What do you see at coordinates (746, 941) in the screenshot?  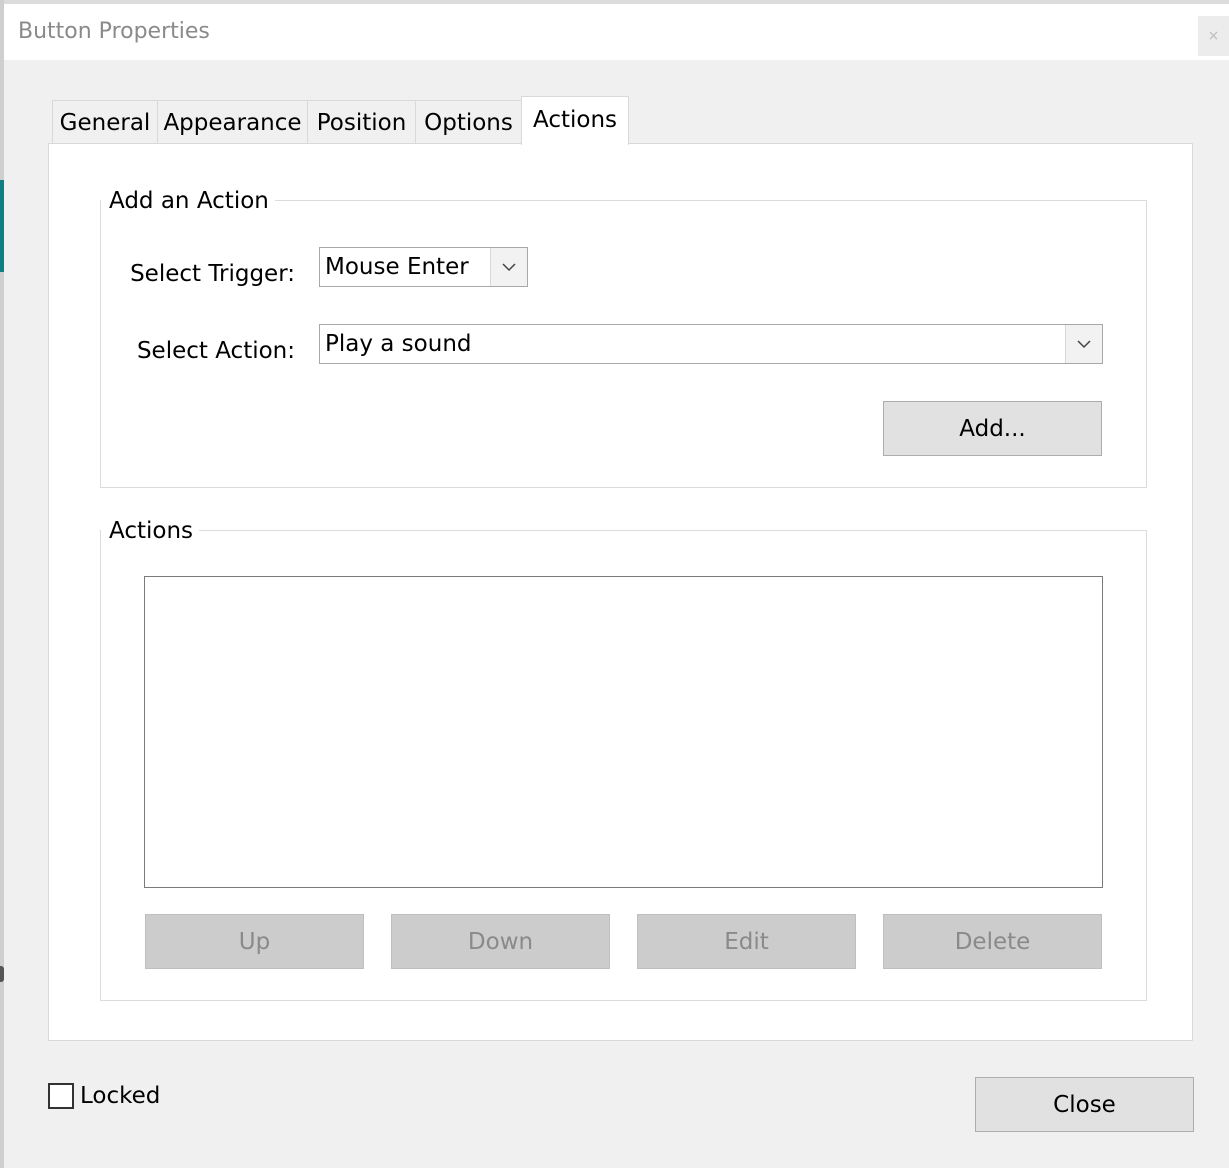 I see `edit-button: Edit` at bounding box center [746, 941].